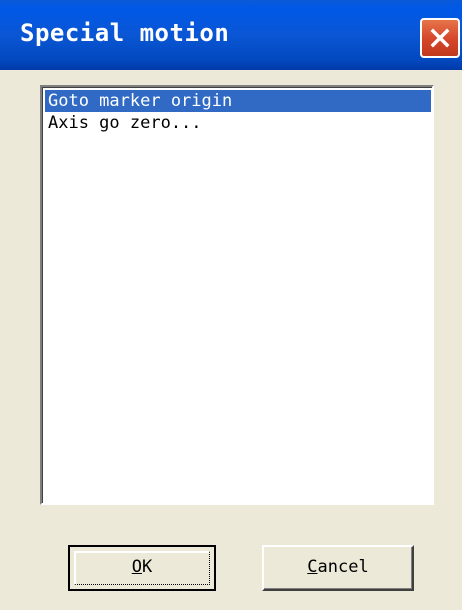  What do you see at coordinates (125, 33) in the screenshot?
I see `window-title: Special motion` at bounding box center [125, 33].